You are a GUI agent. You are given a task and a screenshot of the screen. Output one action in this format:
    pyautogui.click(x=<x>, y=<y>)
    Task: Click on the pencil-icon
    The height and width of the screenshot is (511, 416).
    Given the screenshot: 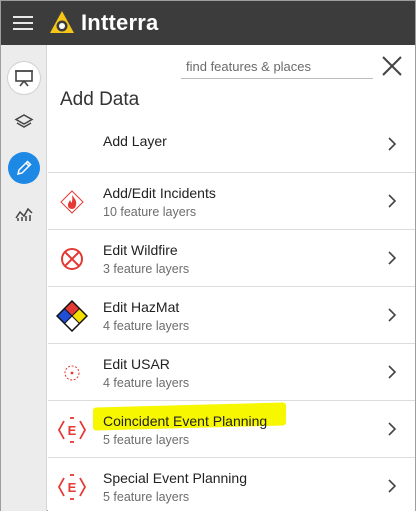 What is the action you would take?
    pyautogui.click(x=24, y=168)
    